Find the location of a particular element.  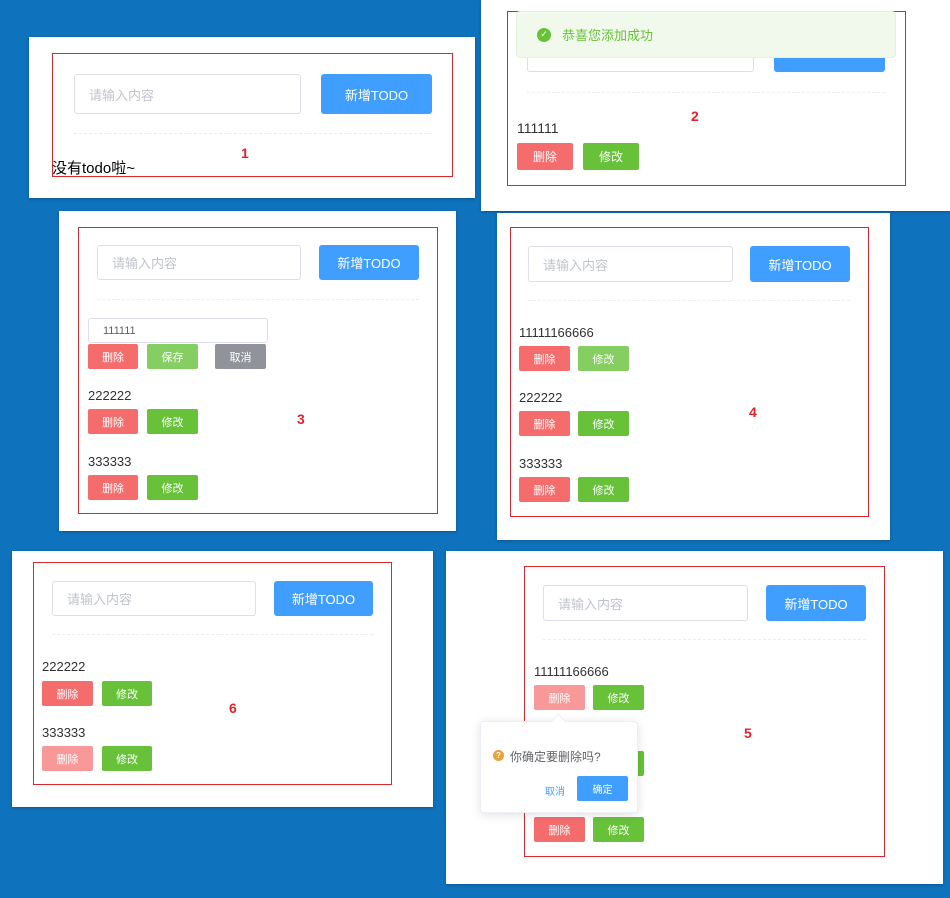

panel-1: 请输入内容 新增TODO 1 没有todo啦~ is located at coordinates (252, 117).